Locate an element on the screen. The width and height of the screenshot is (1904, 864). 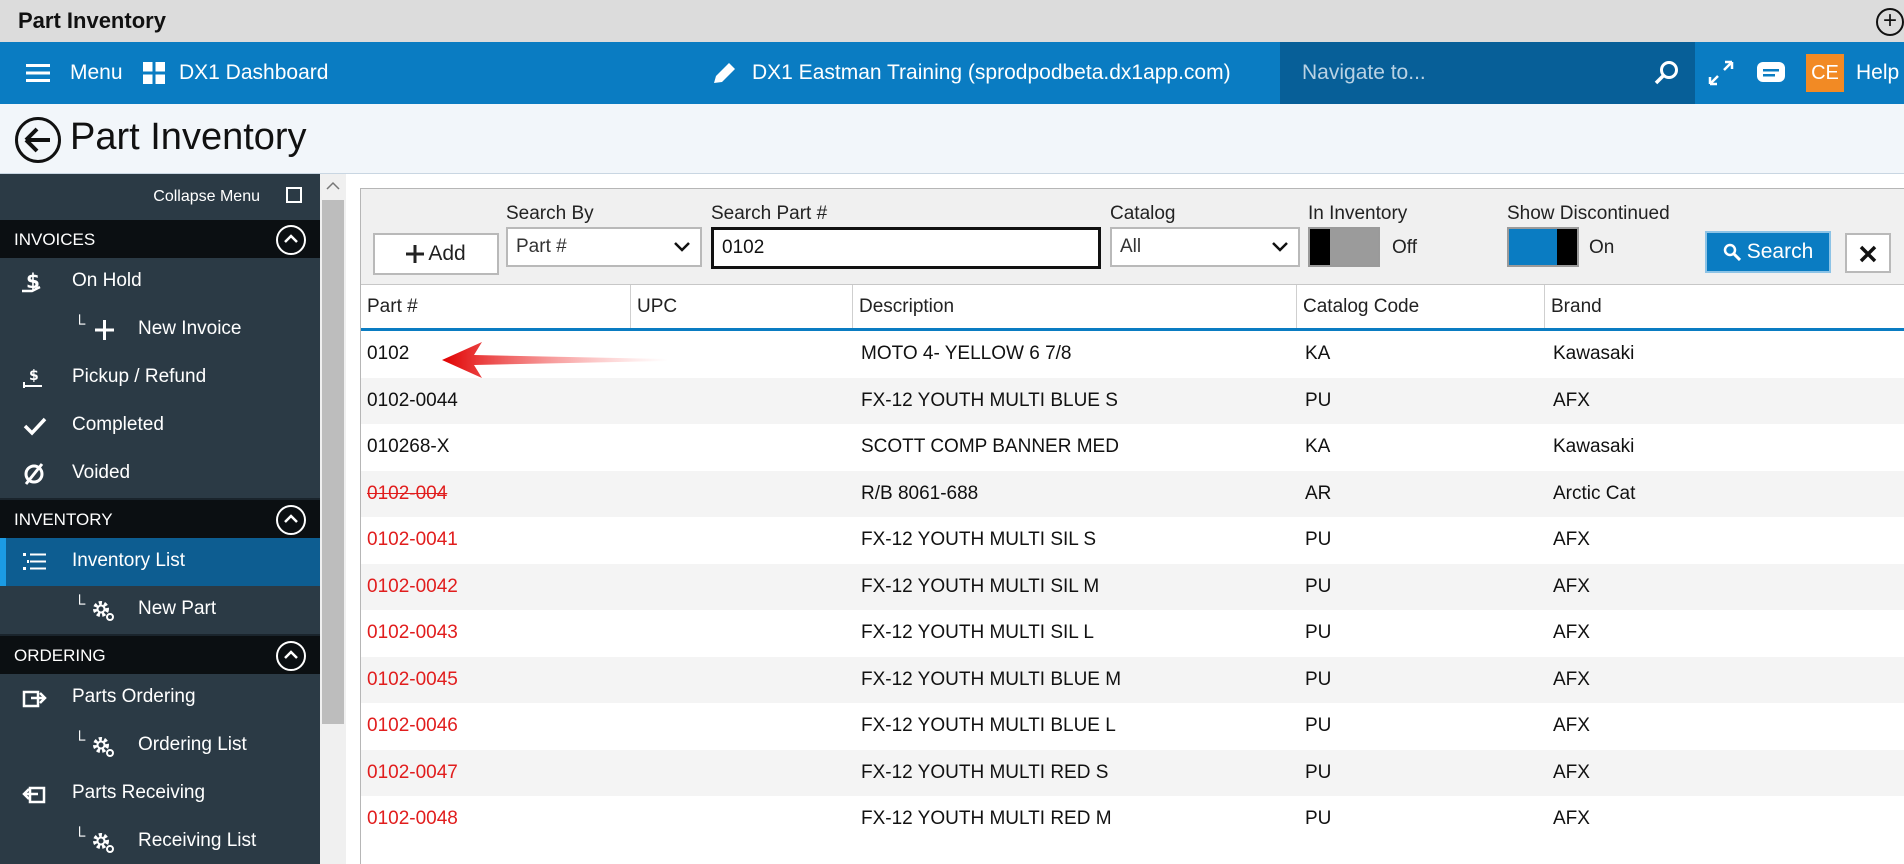
table-row: 010268-X SCOTT COMP BANNER MED KA Kawasaki is located at coordinates (1132, 447).